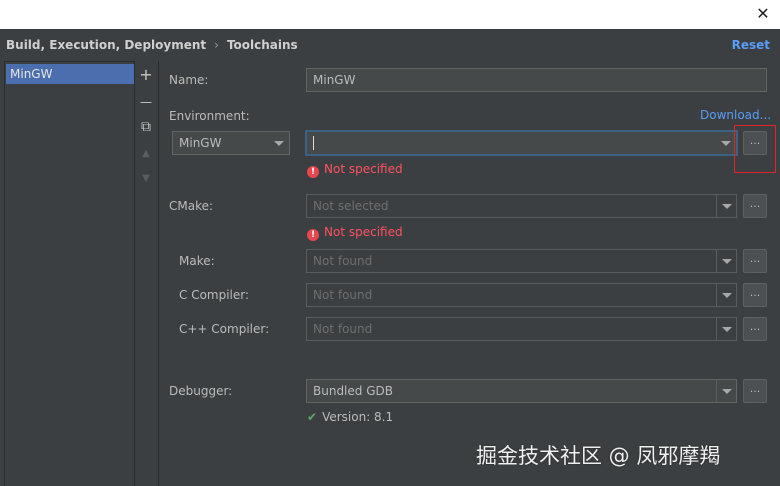 Image resolution: width=780 pixels, height=486 pixels. What do you see at coordinates (751, 45) in the screenshot?
I see `reset-link: Reset` at bounding box center [751, 45].